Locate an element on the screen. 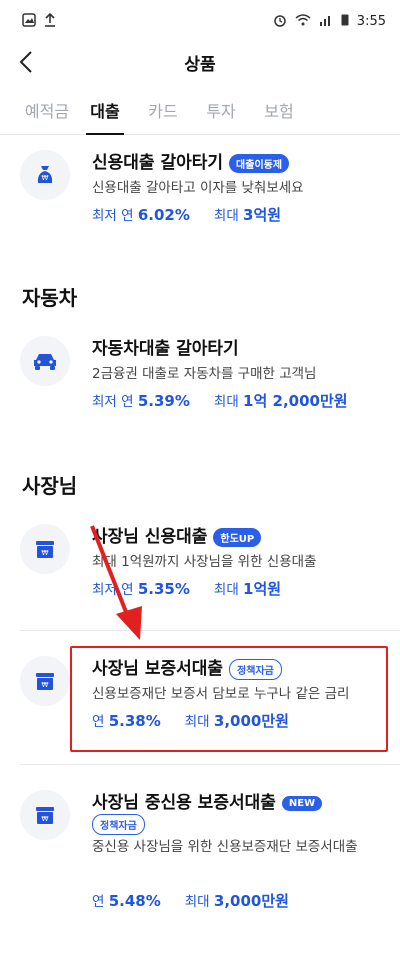 Image resolution: width=400 pixels, height=978 pixels. status-bar: 3:55 is located at coordinates (200, 21).